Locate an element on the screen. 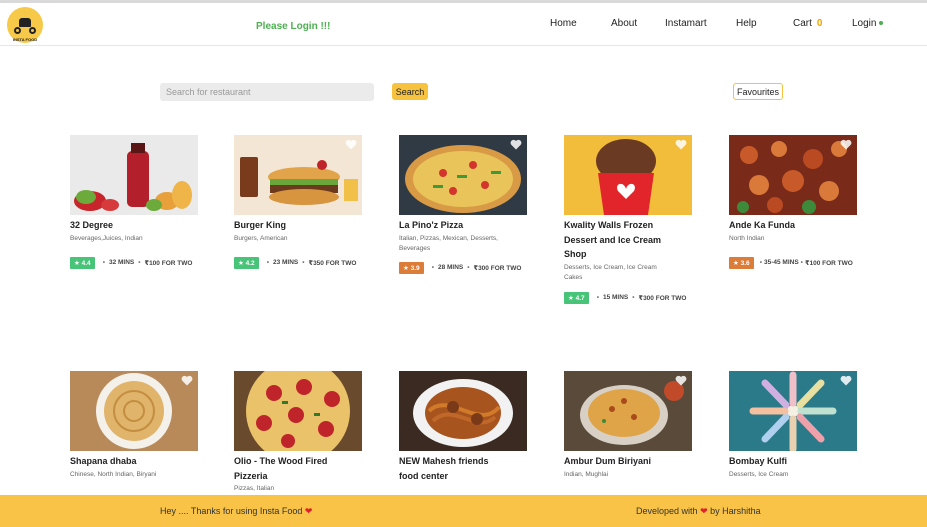  rating-badge: ★ 3.9 is located at coordinates (411, 267).